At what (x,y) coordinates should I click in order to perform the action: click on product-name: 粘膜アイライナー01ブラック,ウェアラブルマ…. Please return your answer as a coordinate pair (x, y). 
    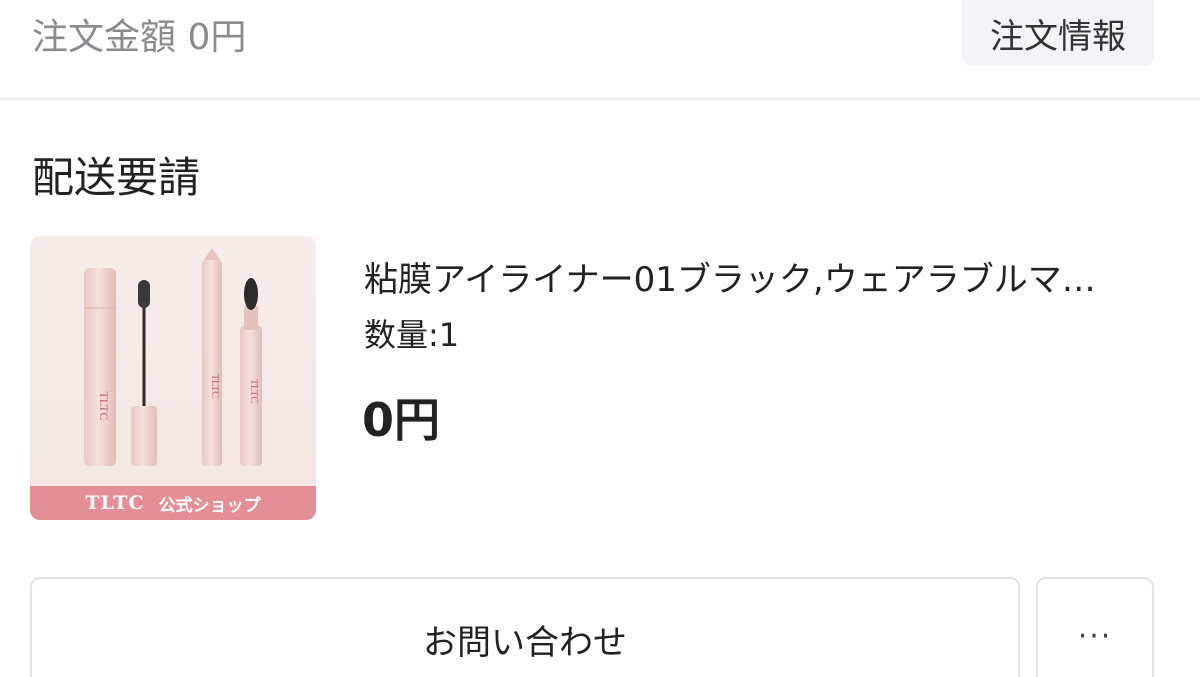
    Looking at the image, I should click on (754, 276).